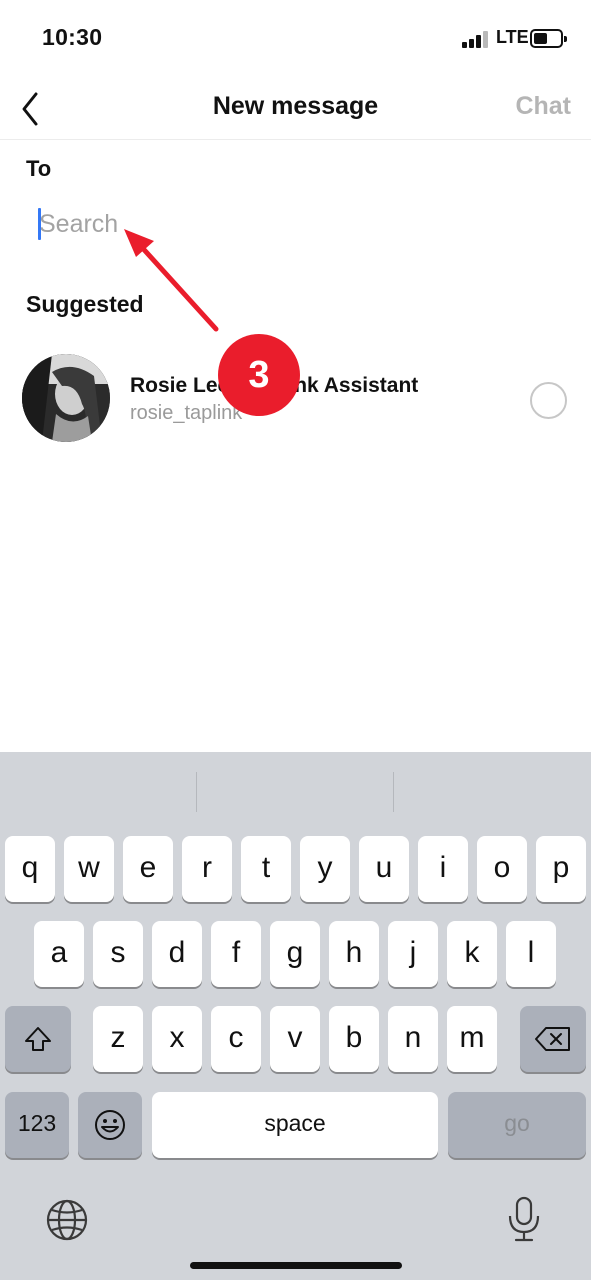 The image size is (591, 1280). I want to click on key-d: d, so click(177, 954).